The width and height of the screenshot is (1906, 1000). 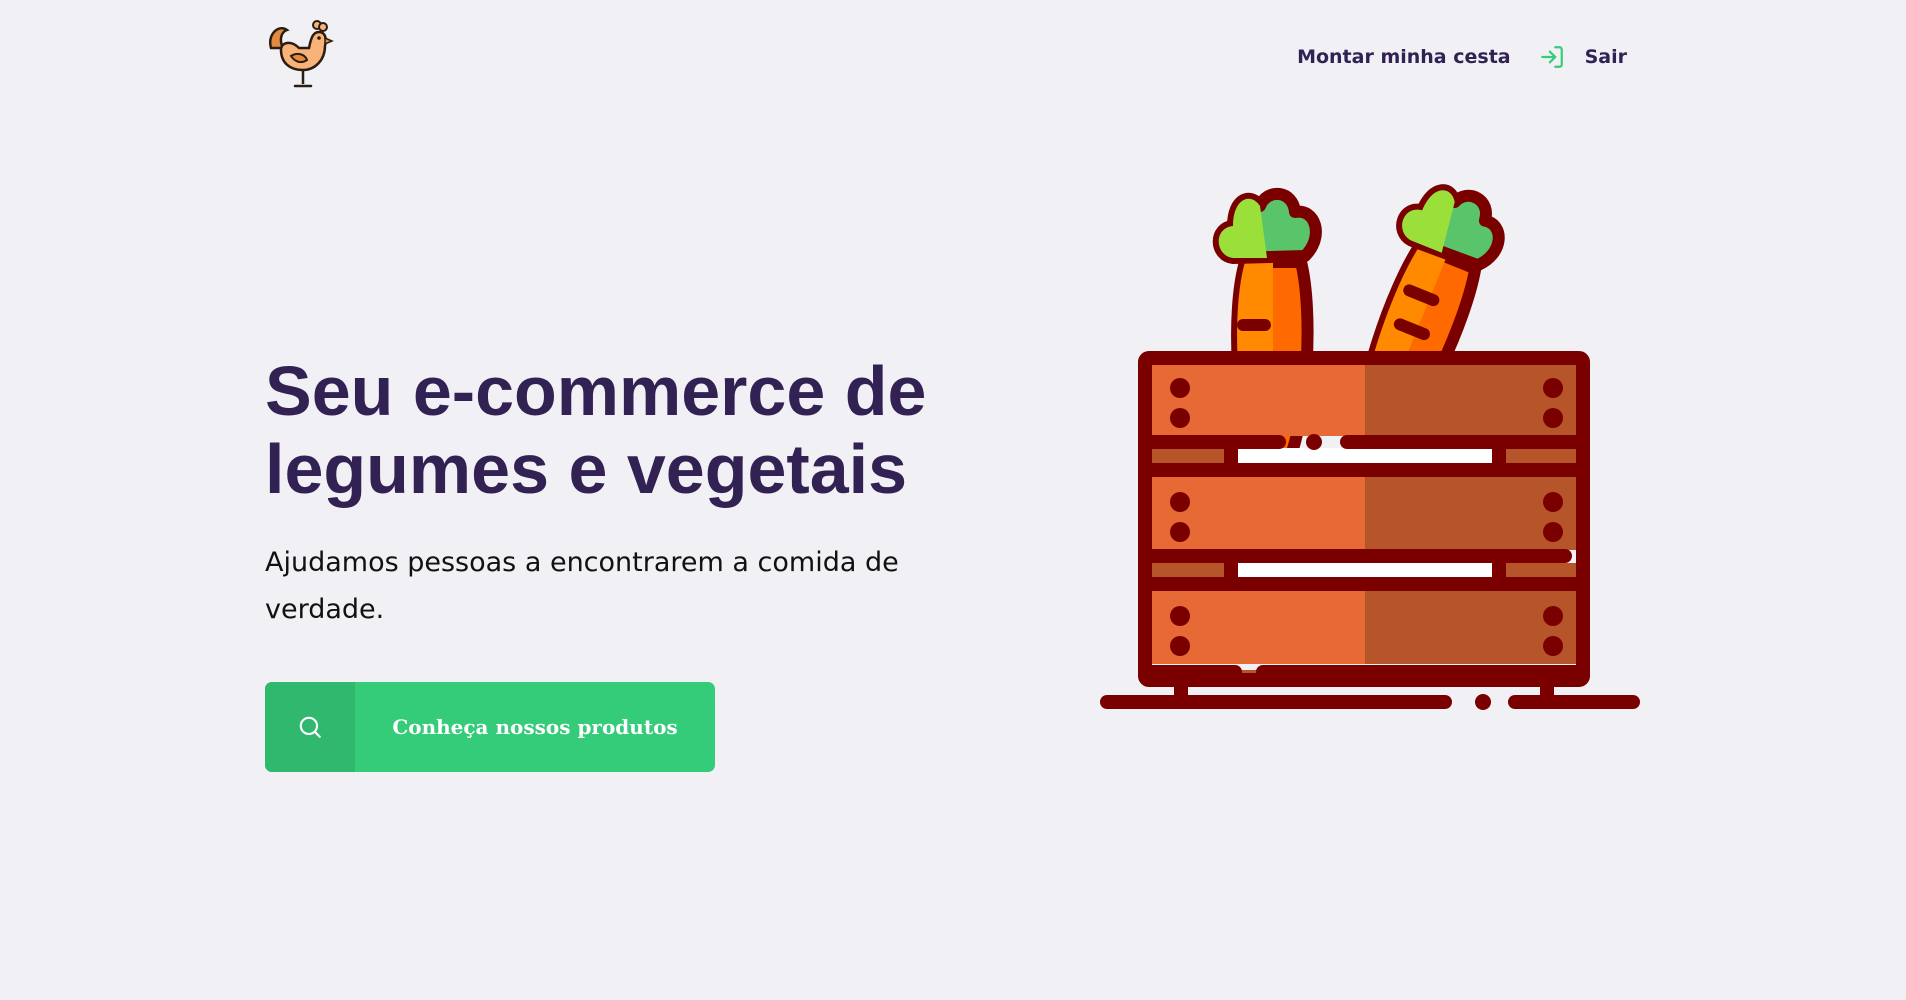 I want to click on hero-title: Seu e-commerce de legumes e vegetais, so click(x=596, y=430).